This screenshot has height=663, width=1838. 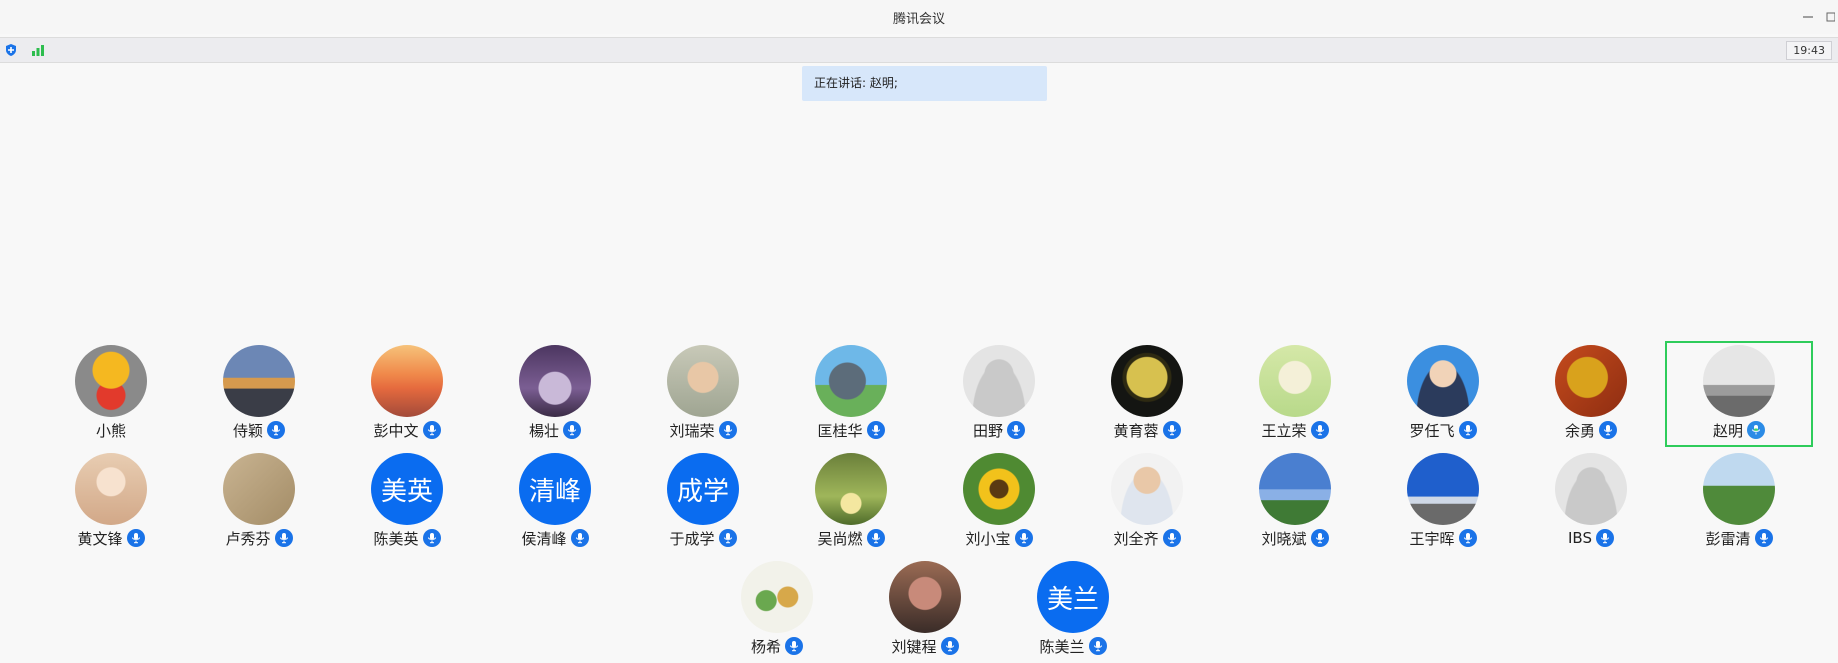 I want to click on participant-nameline: 陈美英, so click(x=407, y=538).